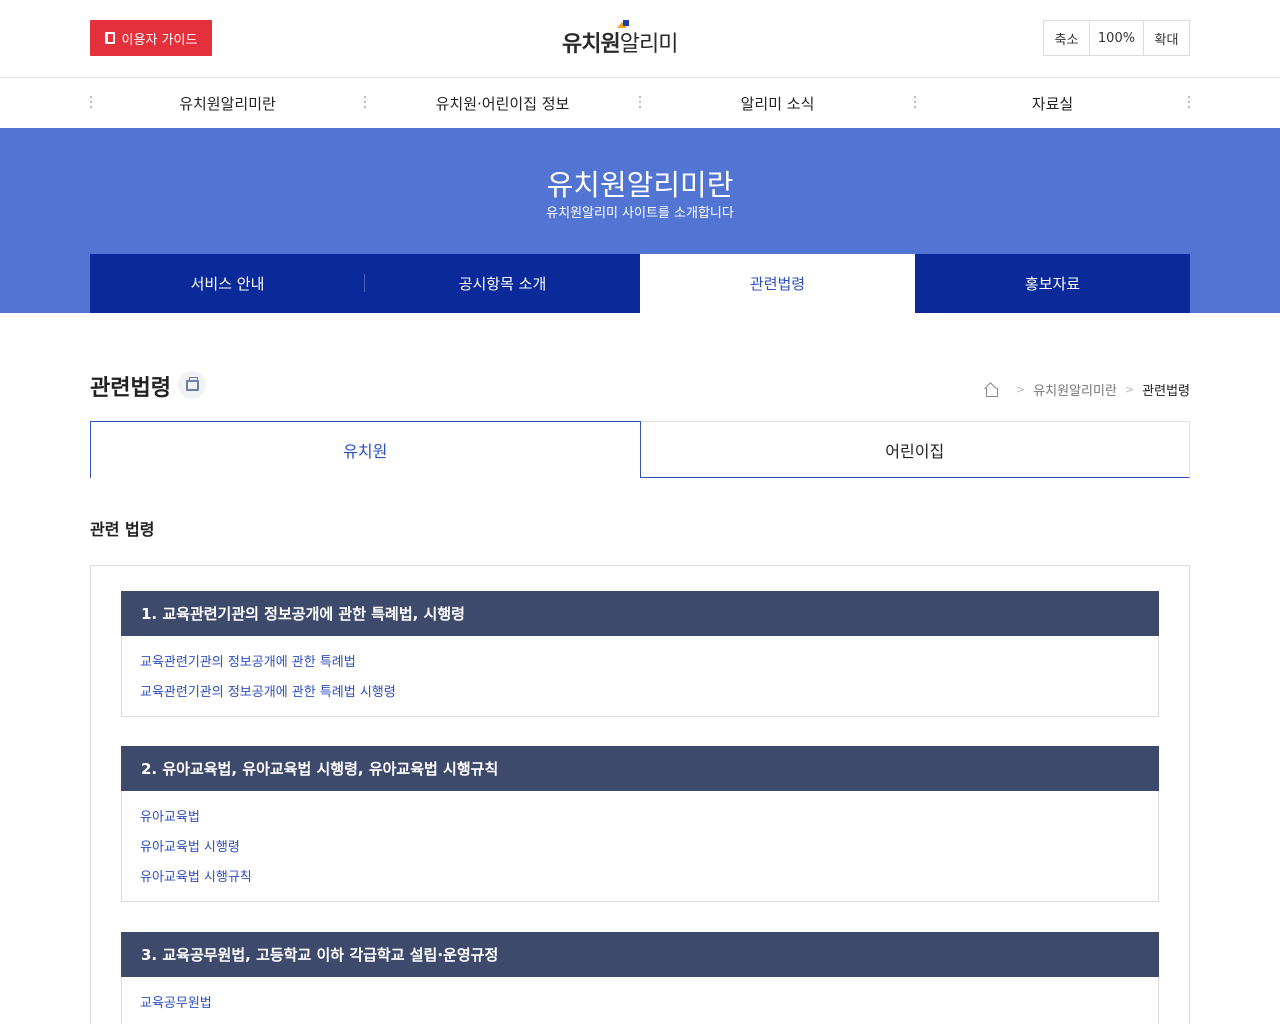 Image resolution: width=1280 pixels, height=1024 pixels. Describe the element at coordinates (109, 38) in the screenshot. I see `book-icon` at that location.